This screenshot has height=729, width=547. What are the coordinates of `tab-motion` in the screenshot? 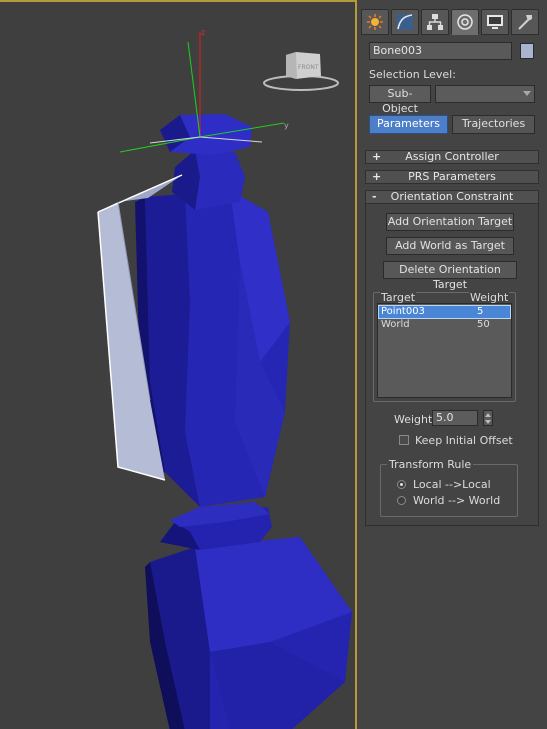 It's located at (465, 22).